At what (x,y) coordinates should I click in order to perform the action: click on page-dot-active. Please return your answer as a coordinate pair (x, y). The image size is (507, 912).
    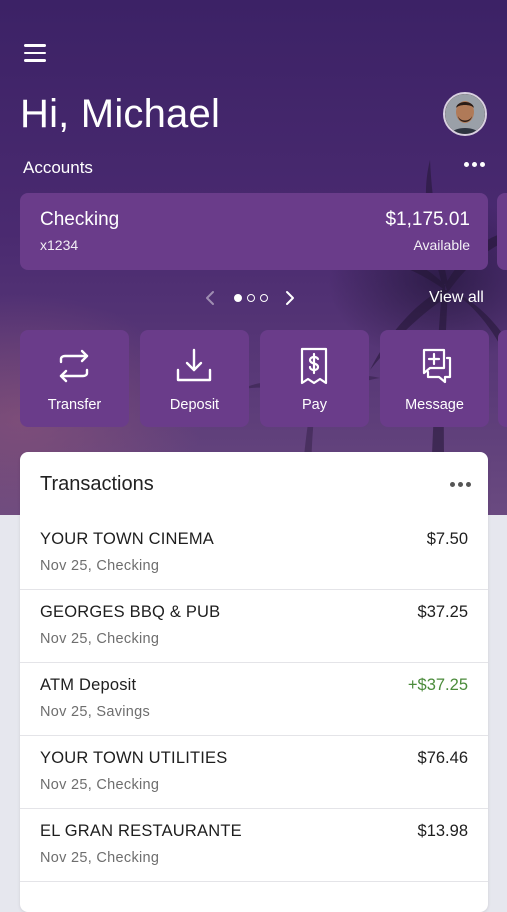
    Looking at the image, I should click on (238, 298).